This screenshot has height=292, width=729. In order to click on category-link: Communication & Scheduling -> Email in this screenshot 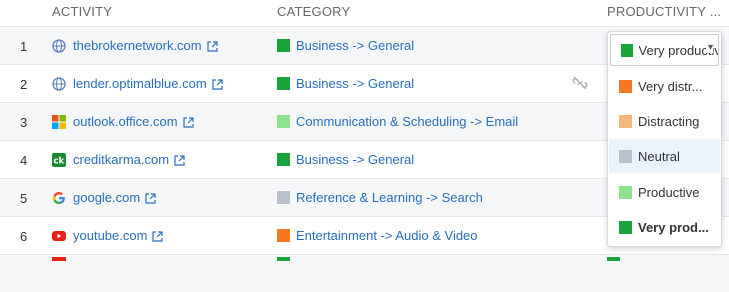, I will do `click(407, 121)`.